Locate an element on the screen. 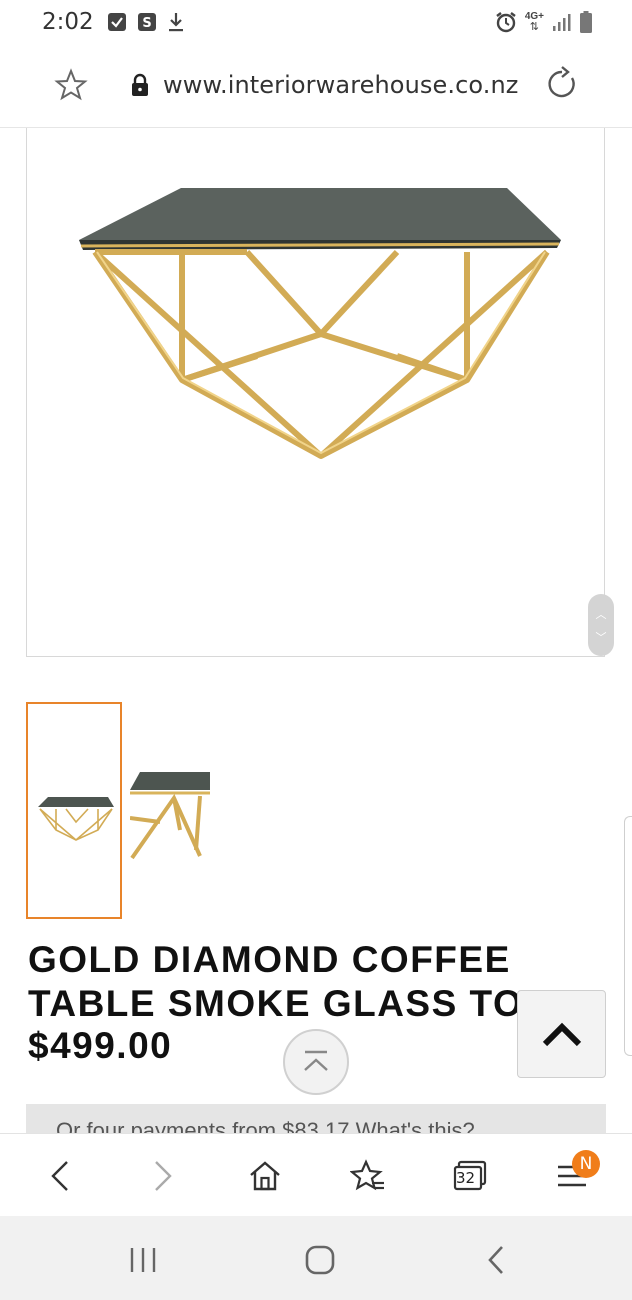 This screenshot has height=1300, width=632. download-icon is located at coordinates (176, 22).